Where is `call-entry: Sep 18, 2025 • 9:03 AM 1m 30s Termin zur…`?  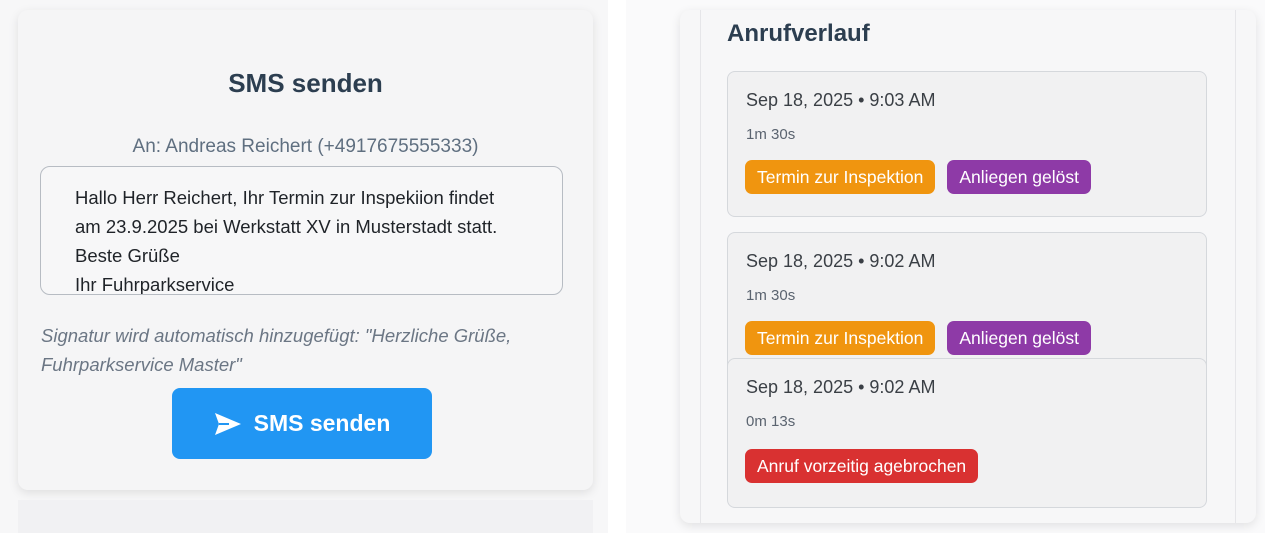 call-entry: Sep 18, 2025 • 9:03 AM 1m 30s Termin zur… is located at coordinates (967, 144).